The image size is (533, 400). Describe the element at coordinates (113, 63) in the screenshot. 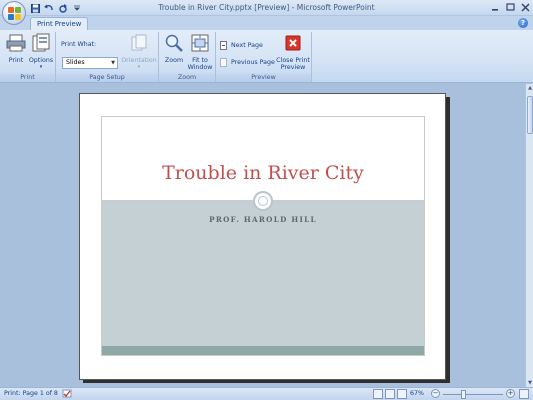

I see `chevron-down-icon: ▼` at that location.